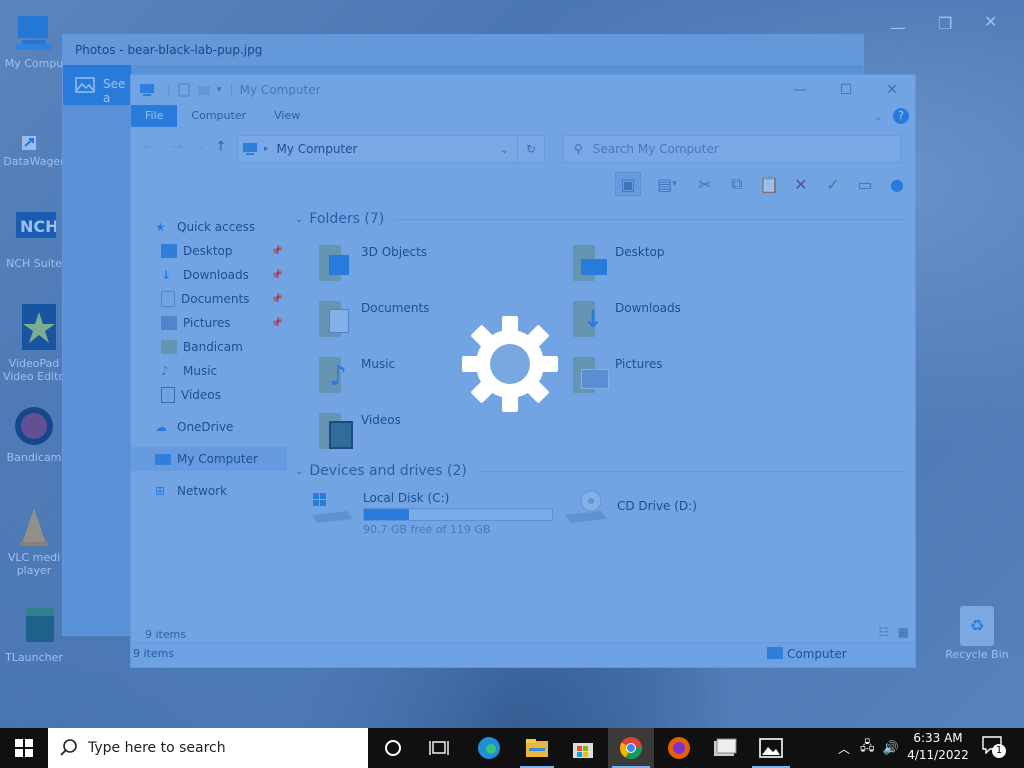 This screenshot has height=768, width=1024. What do you see at coordinates (68, 747) in the screenshot?
I see `search-icon` at bounding box center [68, 747].